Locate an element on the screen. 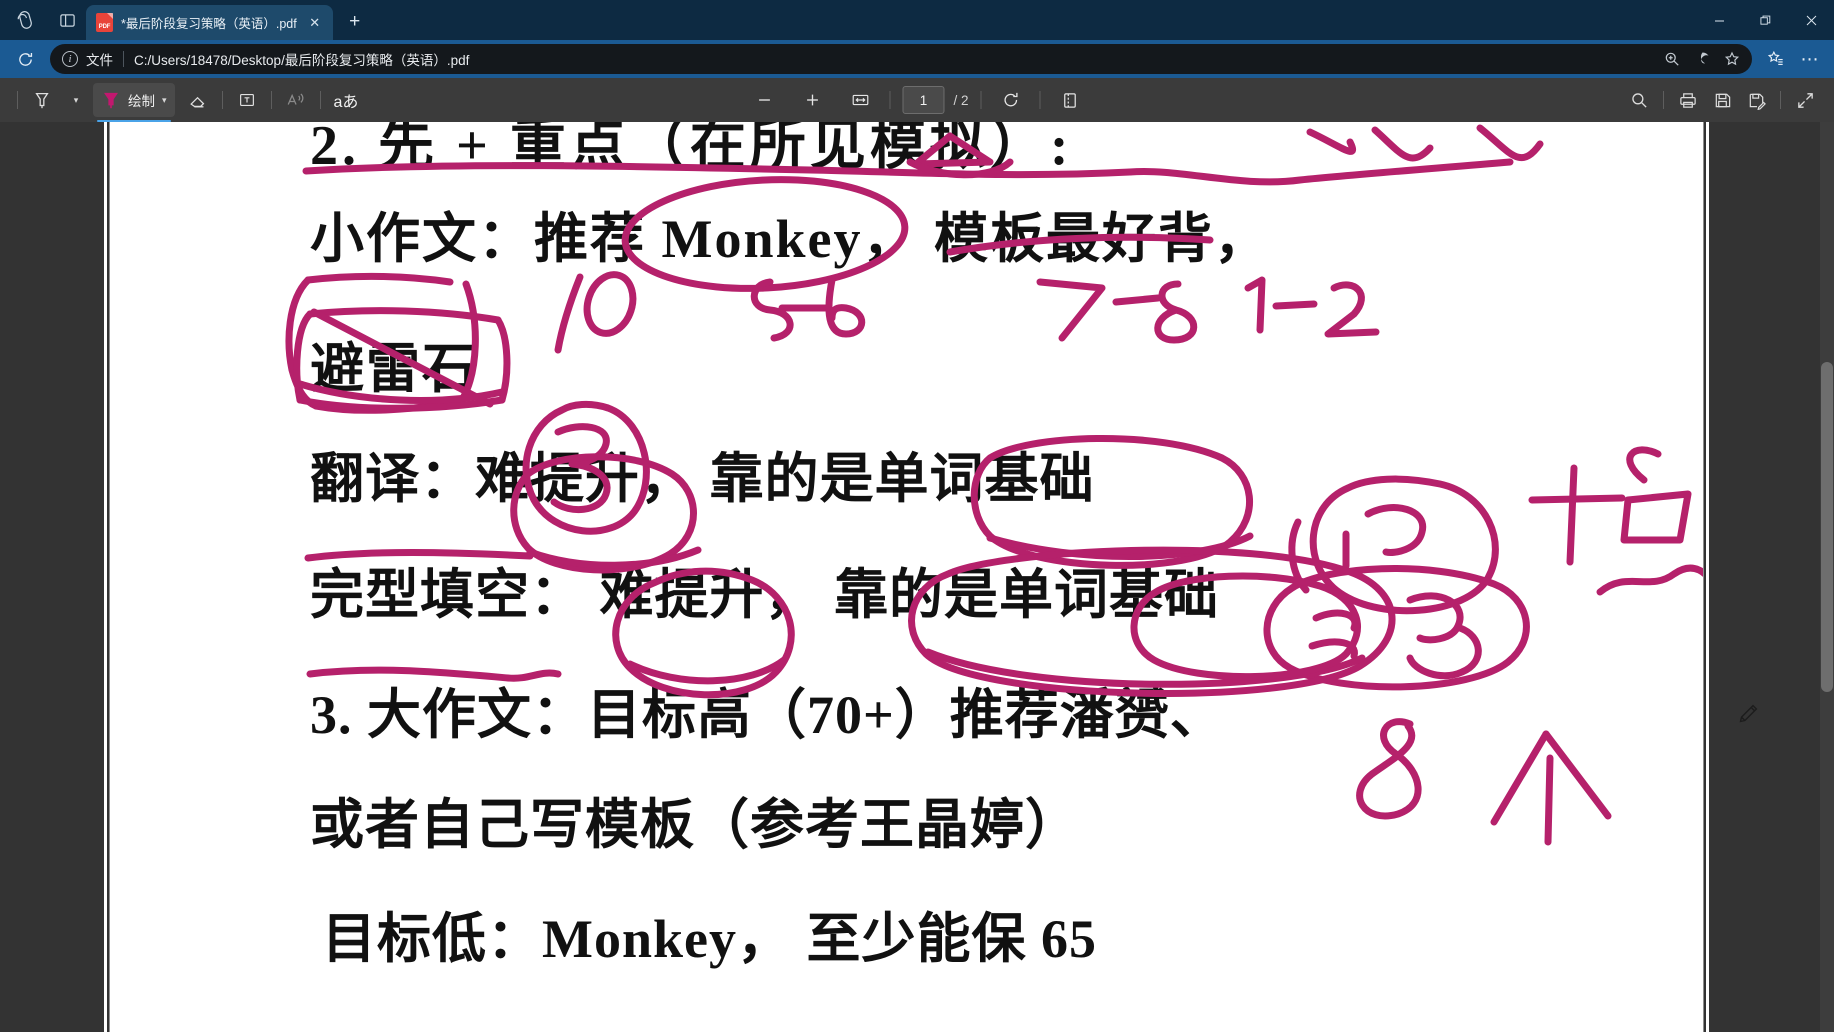  page-number-input is located at coordinates (923, 100).